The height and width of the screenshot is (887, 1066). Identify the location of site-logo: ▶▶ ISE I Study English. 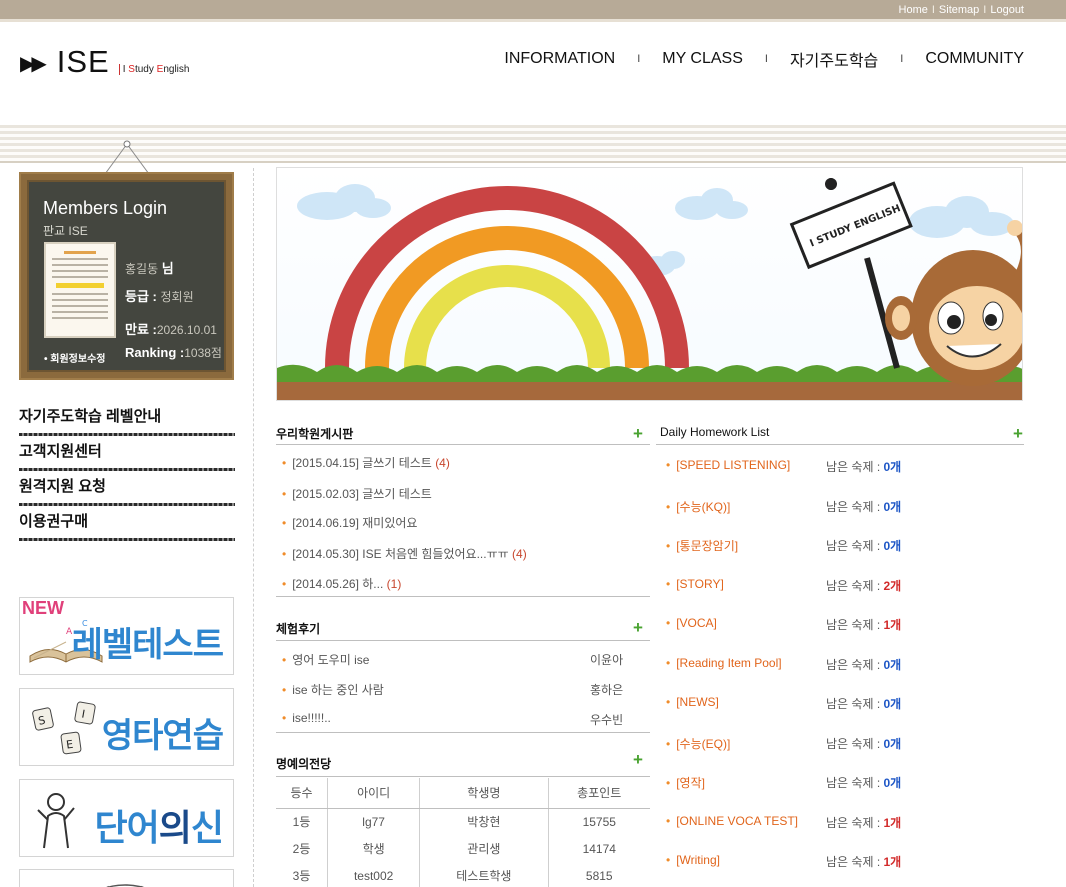
(104, 61).